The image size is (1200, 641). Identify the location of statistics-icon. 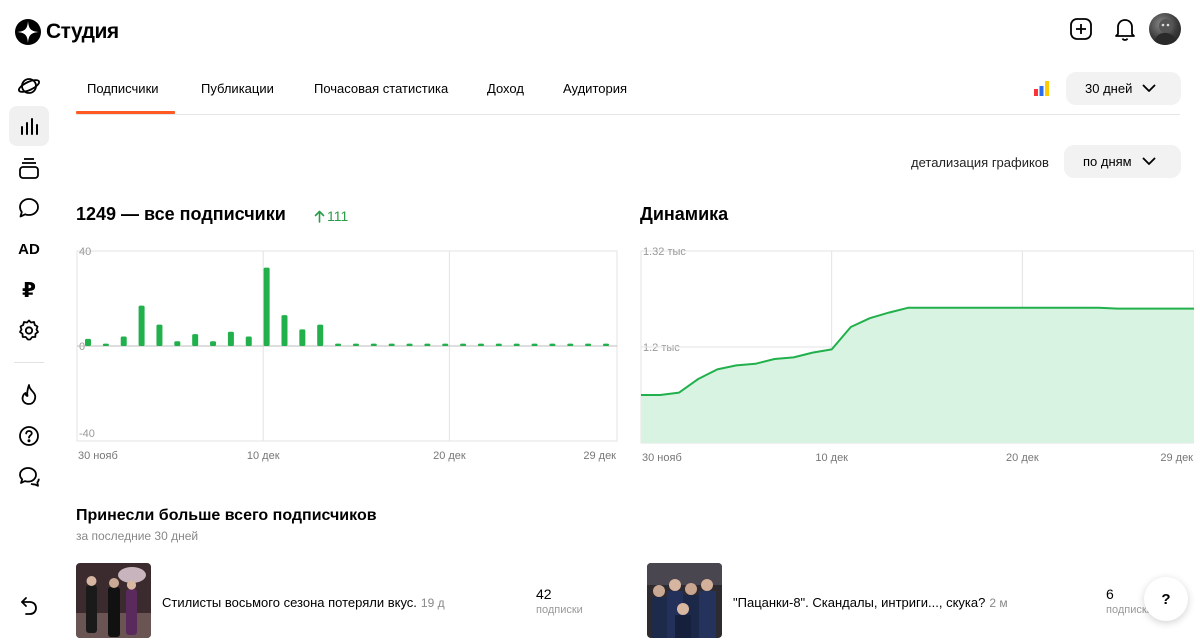
(29, 126).